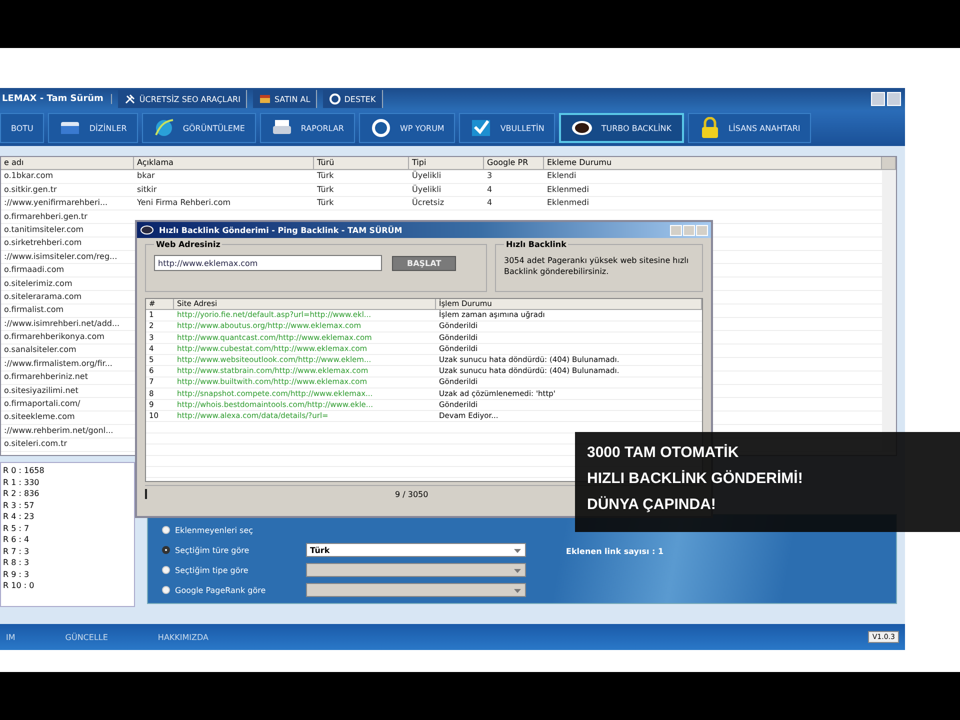  What do you see at coordinates (536, 244) in the screenshot?
I see `group-label: Hızlı Backlink` at bounding box center [536, 244].